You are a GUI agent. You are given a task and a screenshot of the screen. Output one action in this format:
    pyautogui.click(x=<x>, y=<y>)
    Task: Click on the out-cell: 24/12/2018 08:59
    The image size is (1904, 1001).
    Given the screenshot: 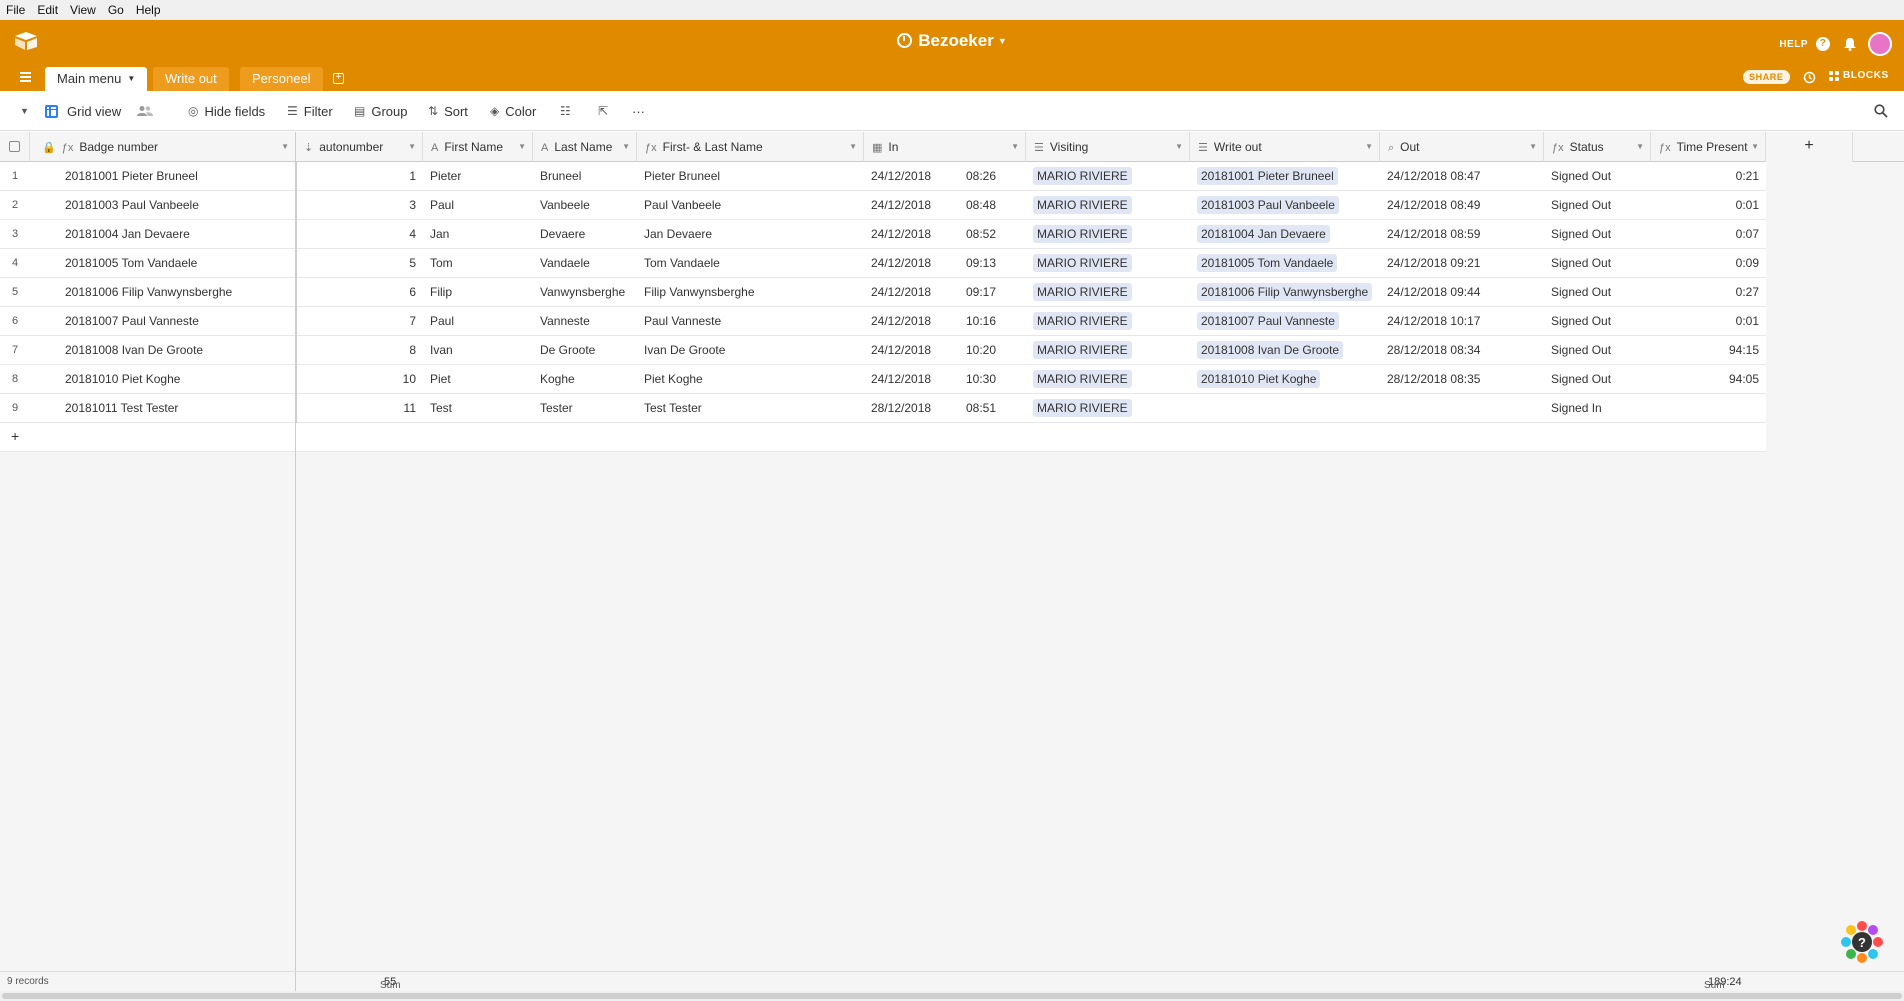 What is the action you would take?
    pyautogui.click(x=1462, y=234)
    